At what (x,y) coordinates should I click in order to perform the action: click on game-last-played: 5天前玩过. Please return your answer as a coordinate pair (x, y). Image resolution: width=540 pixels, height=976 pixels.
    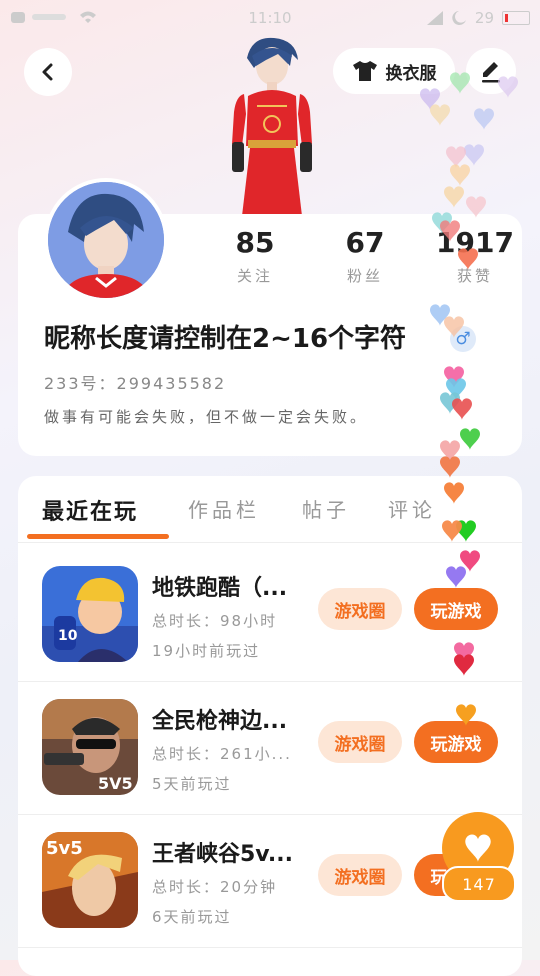
    Looking at the image, I should click on (192, 784).